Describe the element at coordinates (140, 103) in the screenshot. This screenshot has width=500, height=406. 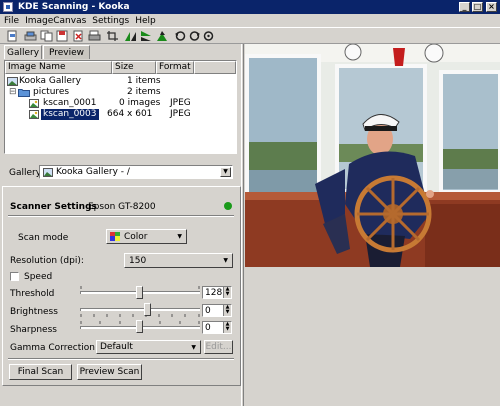
I see `tree-item-size: 0 images` at that location.